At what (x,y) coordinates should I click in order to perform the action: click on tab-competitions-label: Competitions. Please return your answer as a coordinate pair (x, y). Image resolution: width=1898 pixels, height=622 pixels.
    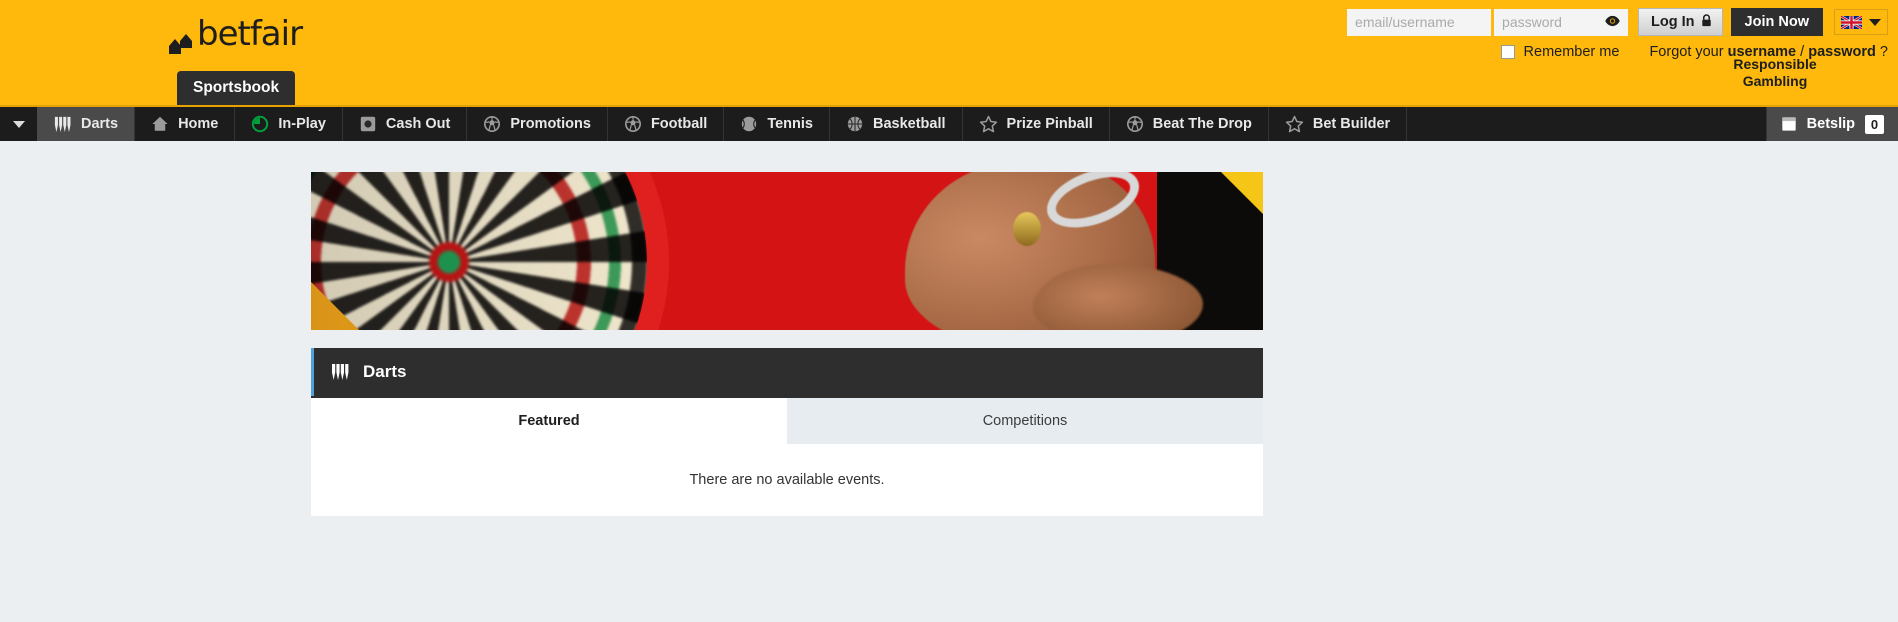
    Looking at the image, I should click on (1025, 421).